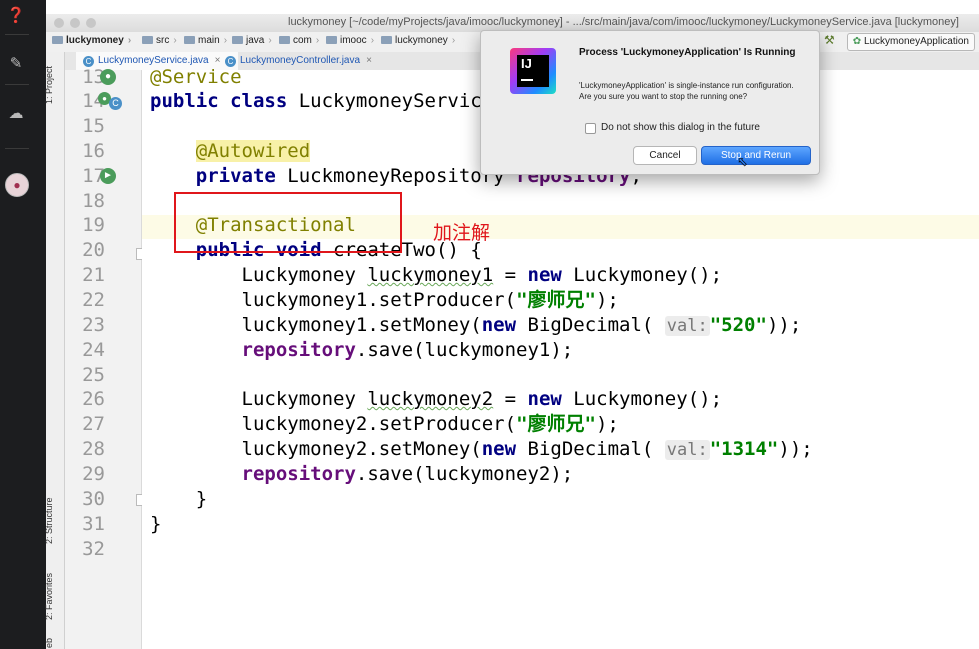 This screenshot has width=979, height=649. I want to click on line-number: 21, so click(93, 275).